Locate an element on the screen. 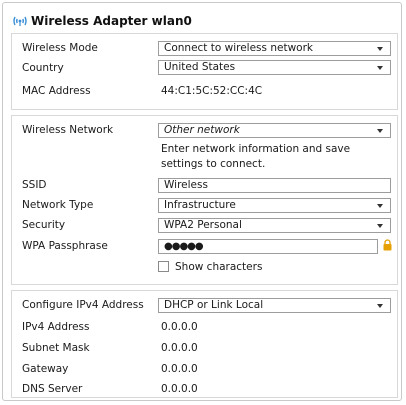 This screenshot has height=405, width=406. wireless-mode-value: Connect to wireless network is located at coordinates (238, 48).